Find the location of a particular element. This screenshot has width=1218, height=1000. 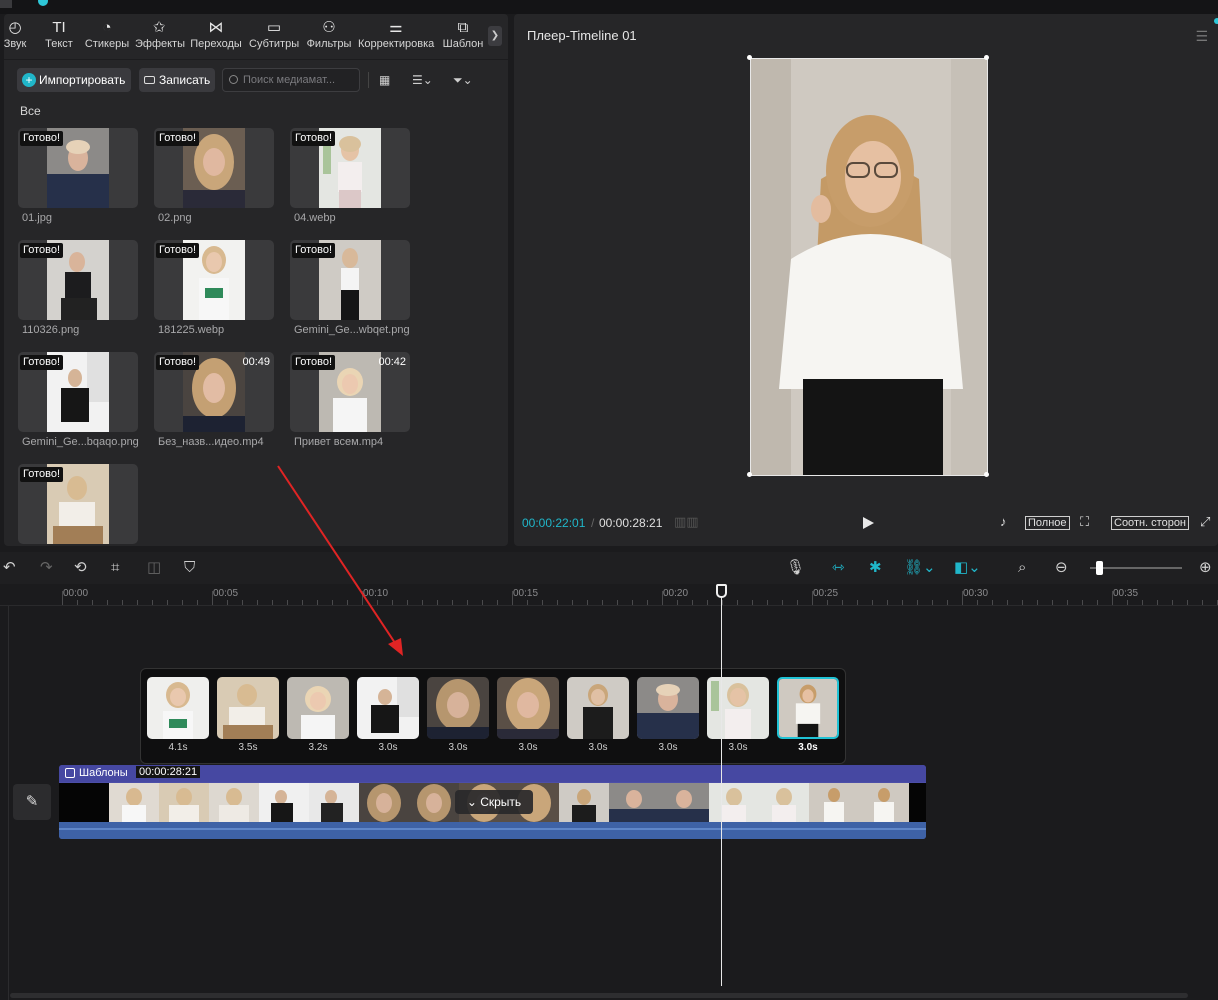

grid-view-icon: ▦ is located at coordinates (384, 80).